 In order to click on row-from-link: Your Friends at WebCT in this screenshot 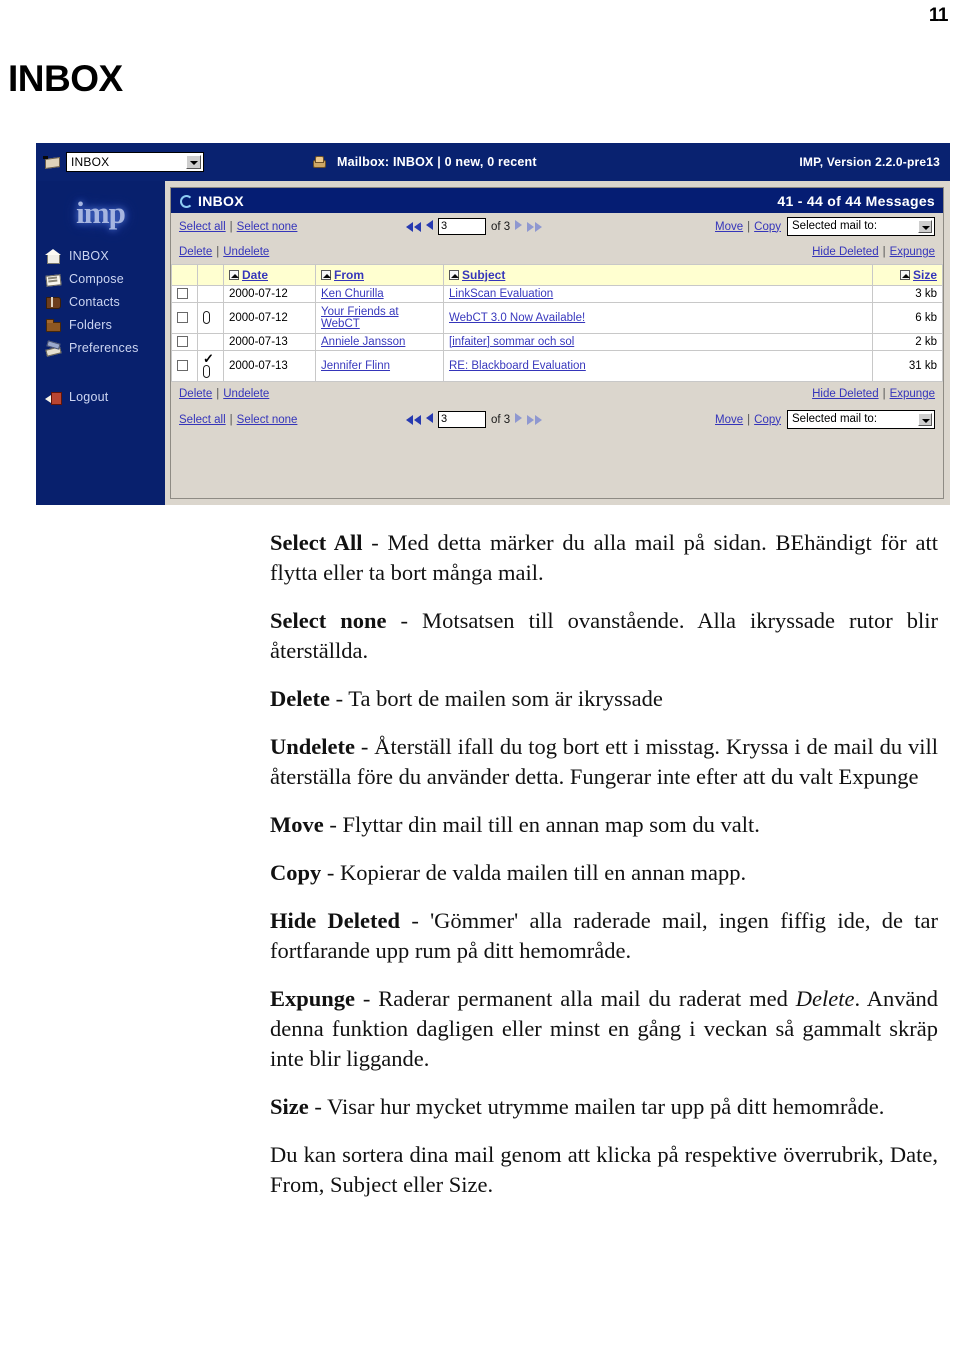, I will do `click(360, 318)`.